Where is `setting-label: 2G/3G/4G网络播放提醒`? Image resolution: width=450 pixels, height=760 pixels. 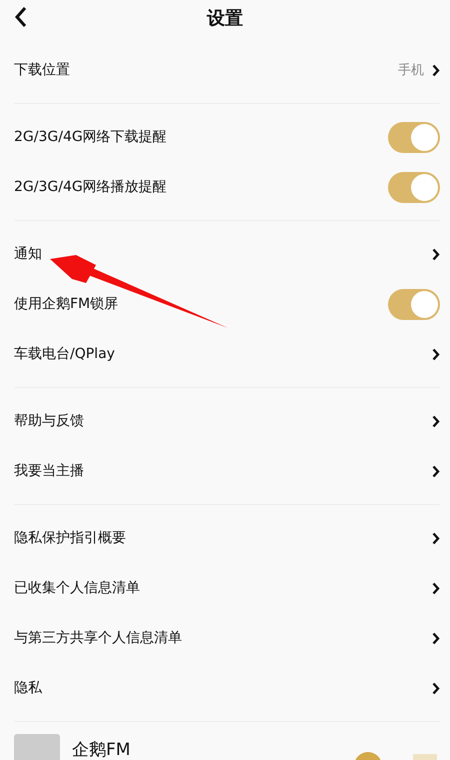 setting-label: 2G/3G/4G网络播放提醒 is located at coordinates (90, 187).